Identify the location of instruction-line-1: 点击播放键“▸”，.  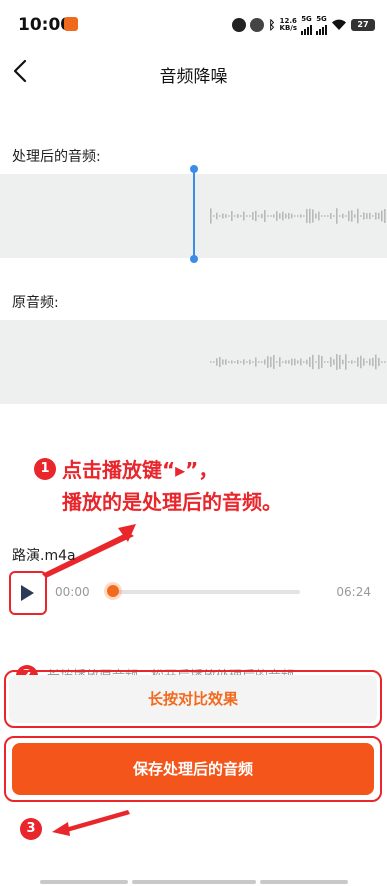
(140, 470).